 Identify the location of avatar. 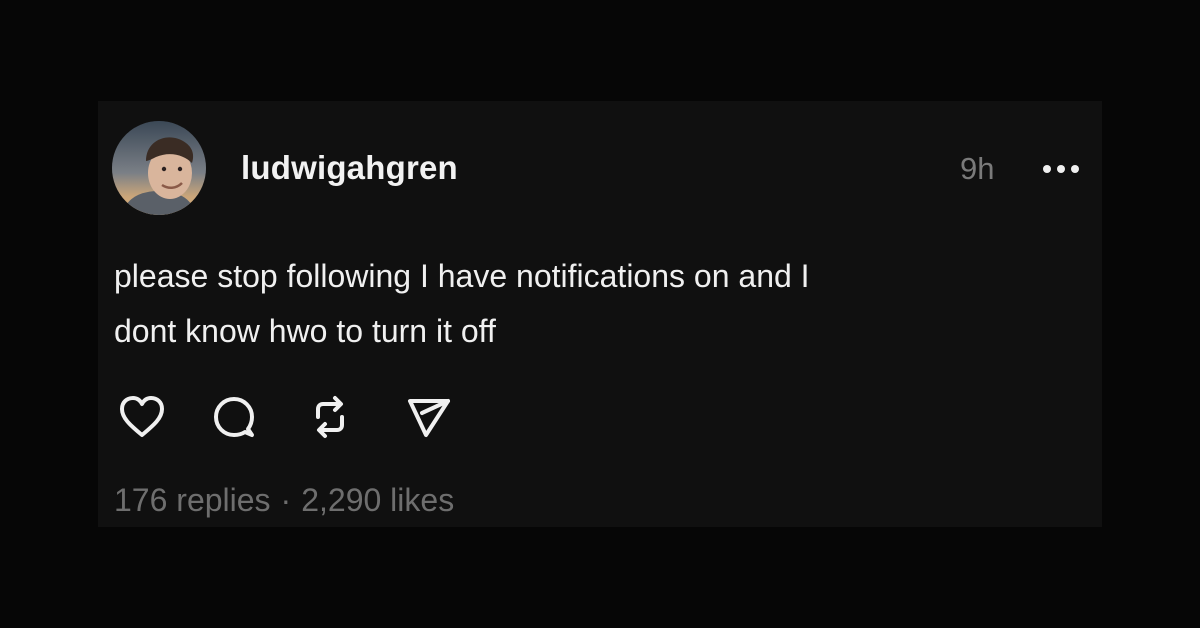
(159, 168).